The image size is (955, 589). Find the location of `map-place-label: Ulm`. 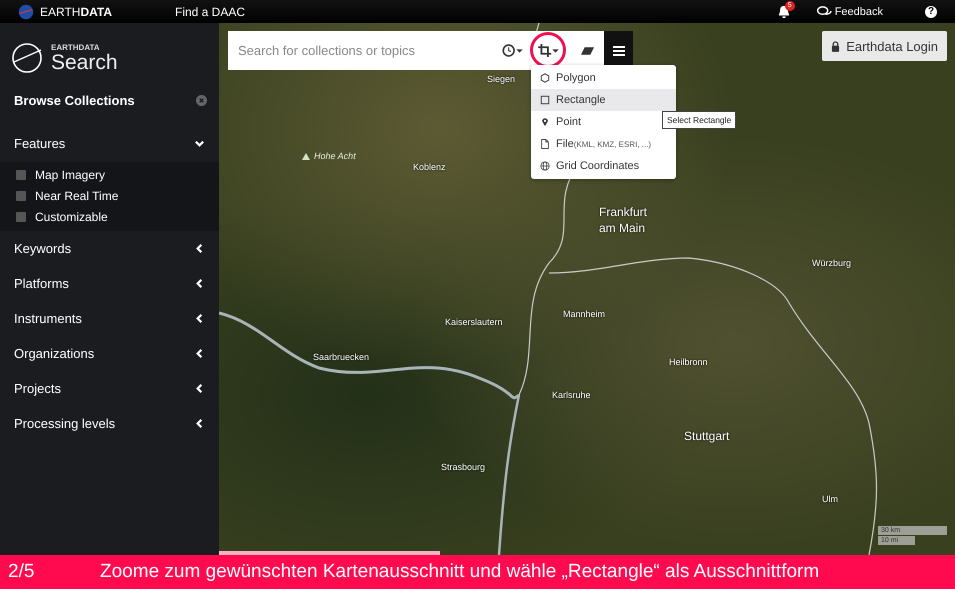

map-place-label: Ulm is located at coordinates (830, 499).